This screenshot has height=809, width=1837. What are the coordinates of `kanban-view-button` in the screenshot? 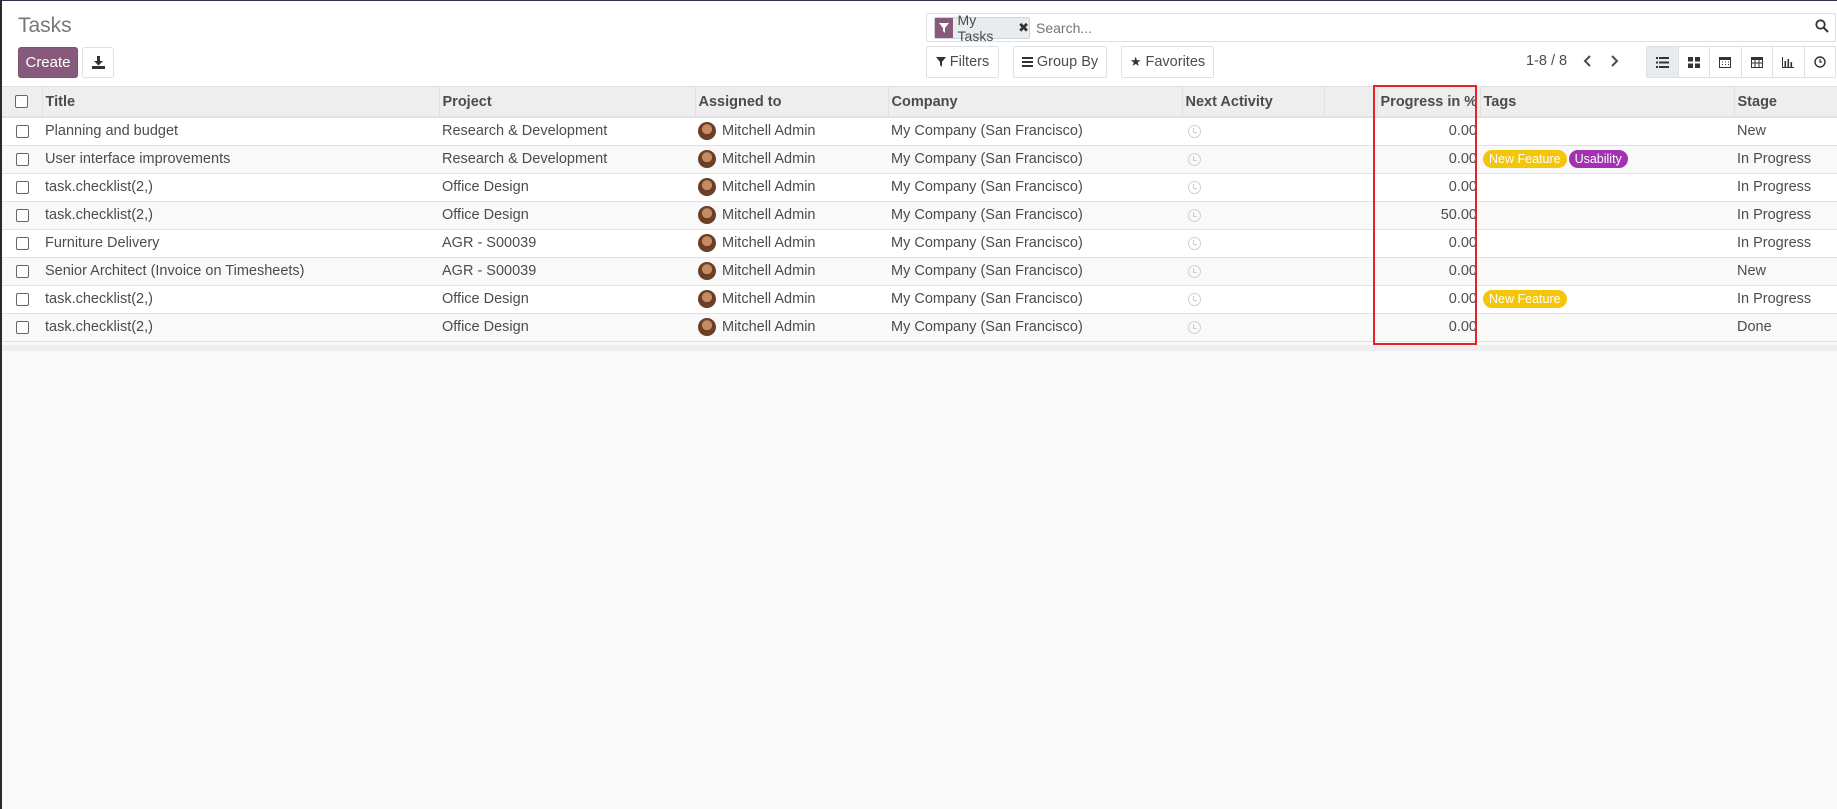 It's located at (1694, 62).